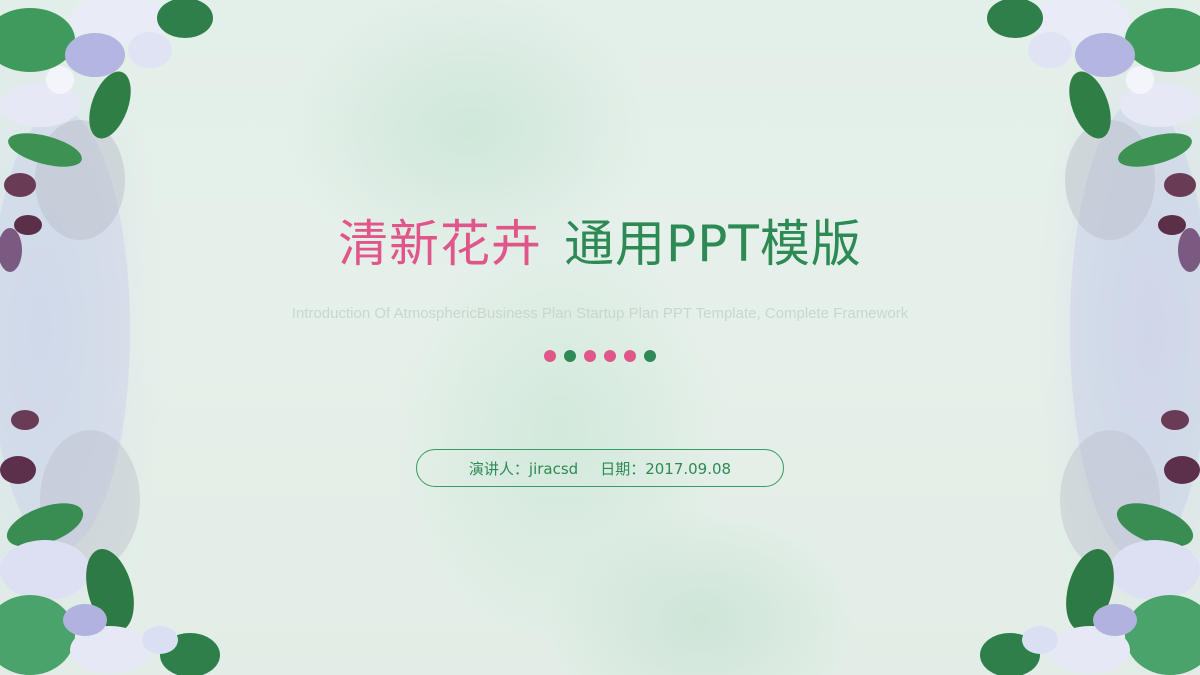  Describe the element at coordinates (713, 244) in the screenshot. I see `title-part-green: 通用PPT模版` at that location.